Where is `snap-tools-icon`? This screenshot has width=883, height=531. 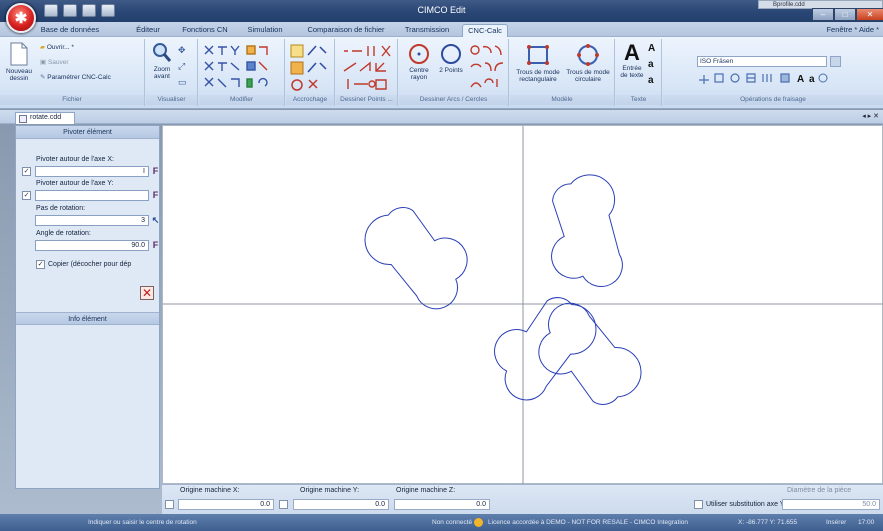
snap-tools-icon is located at coordinates (311, 68).